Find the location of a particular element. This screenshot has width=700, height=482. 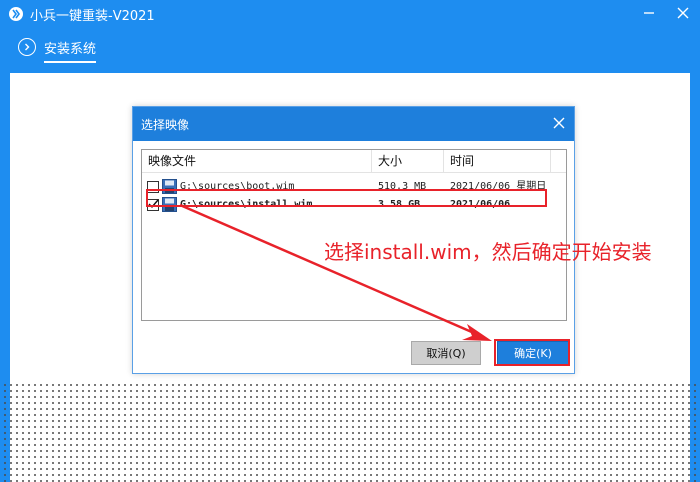

window-controls is located at coordinates (666, 13).